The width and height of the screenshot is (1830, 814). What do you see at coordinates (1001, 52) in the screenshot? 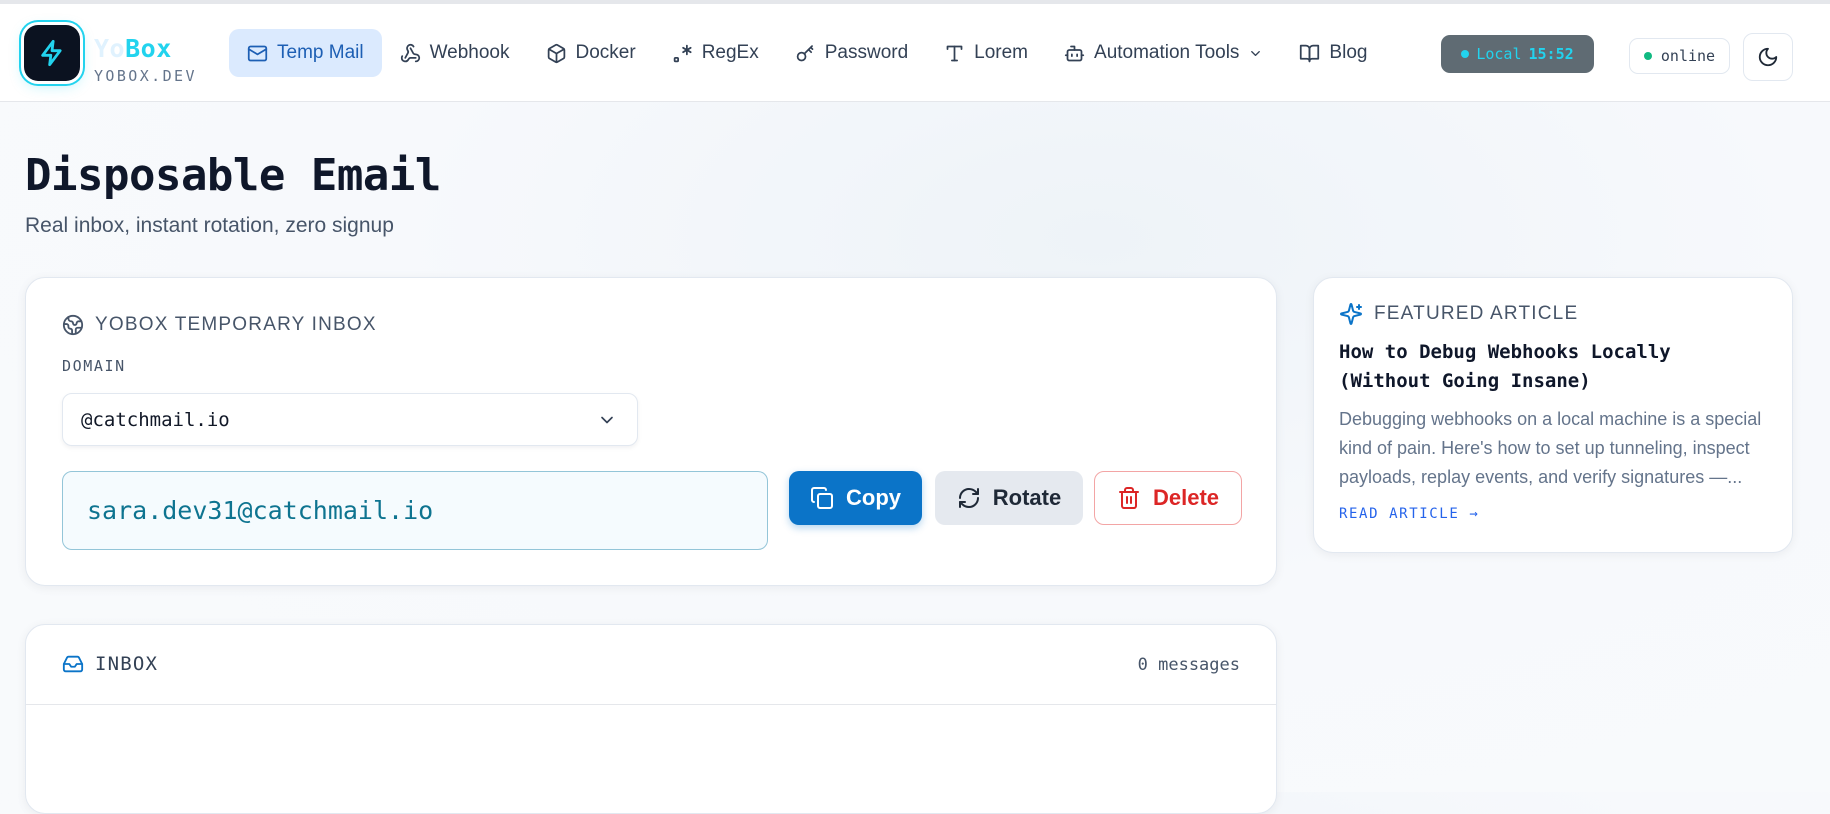
I see `nav-item-label: Lorem` at bounding box center [1001, 52].